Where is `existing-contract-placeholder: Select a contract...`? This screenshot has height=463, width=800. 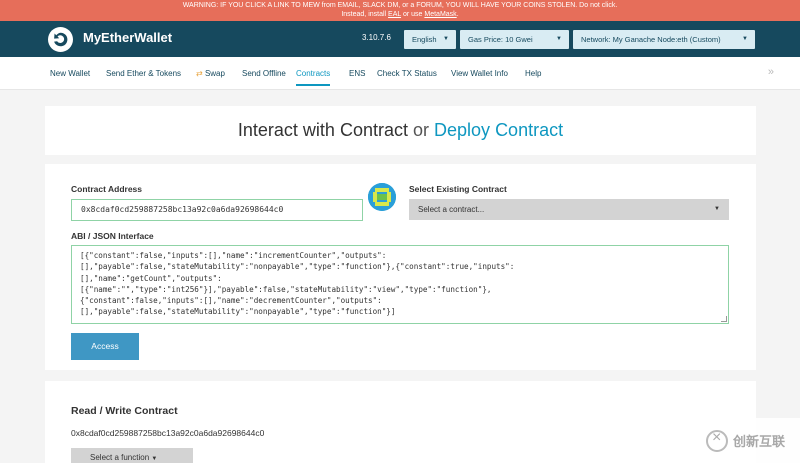
existing-contract-placeholder: Select a contract... is located at coordinates (451, 209).